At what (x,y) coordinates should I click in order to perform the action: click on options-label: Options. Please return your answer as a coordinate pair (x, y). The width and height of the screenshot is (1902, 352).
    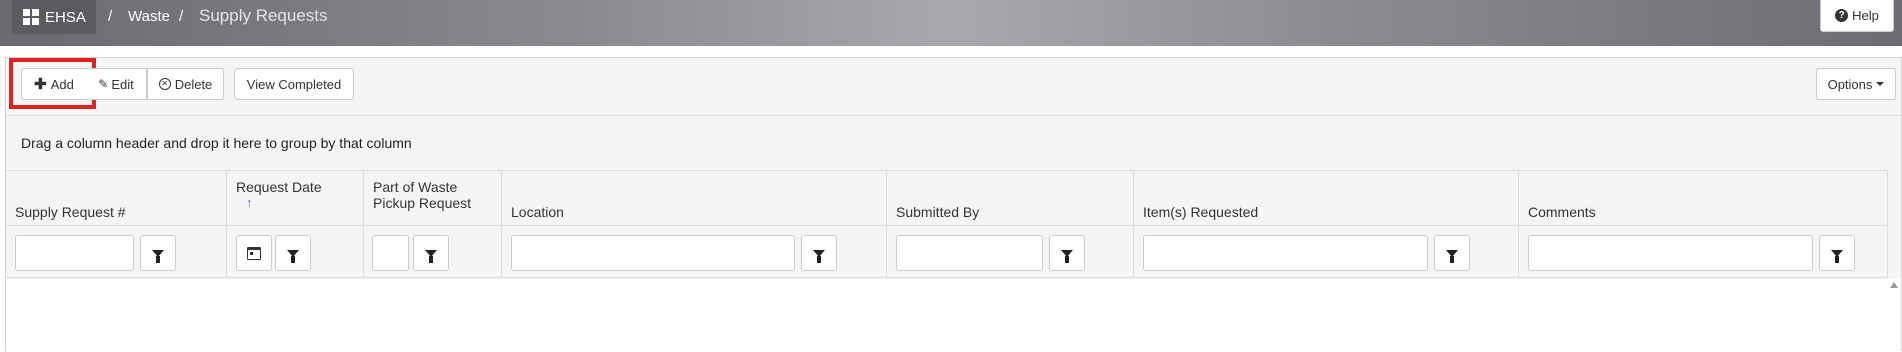
    Looking at the image, I should click on (1850, 84).